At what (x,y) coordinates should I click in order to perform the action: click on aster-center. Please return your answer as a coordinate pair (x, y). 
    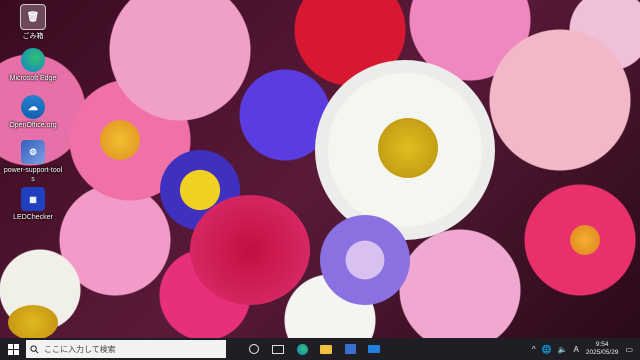
    Looking at the image, I should click on (120, 140).